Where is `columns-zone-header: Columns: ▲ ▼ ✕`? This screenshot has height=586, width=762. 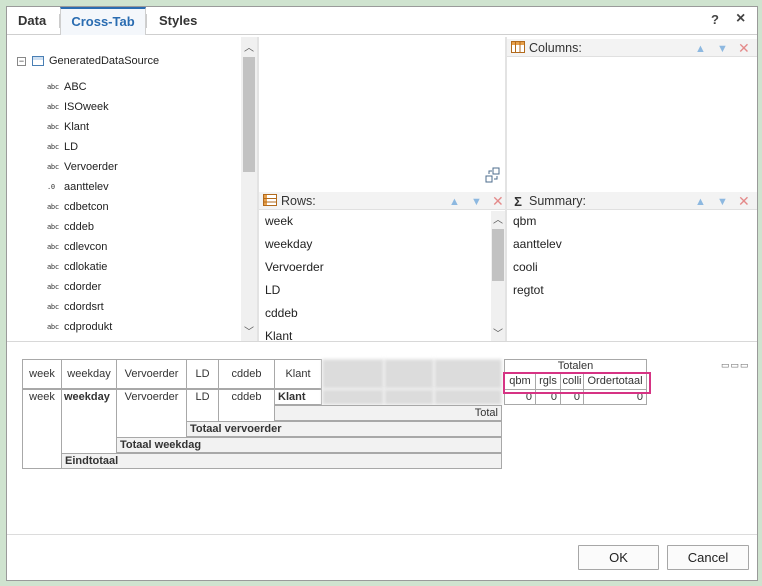
columns-zone-header: Columns: ▲ ▼ ✕ is located at coordinates (632, 48).